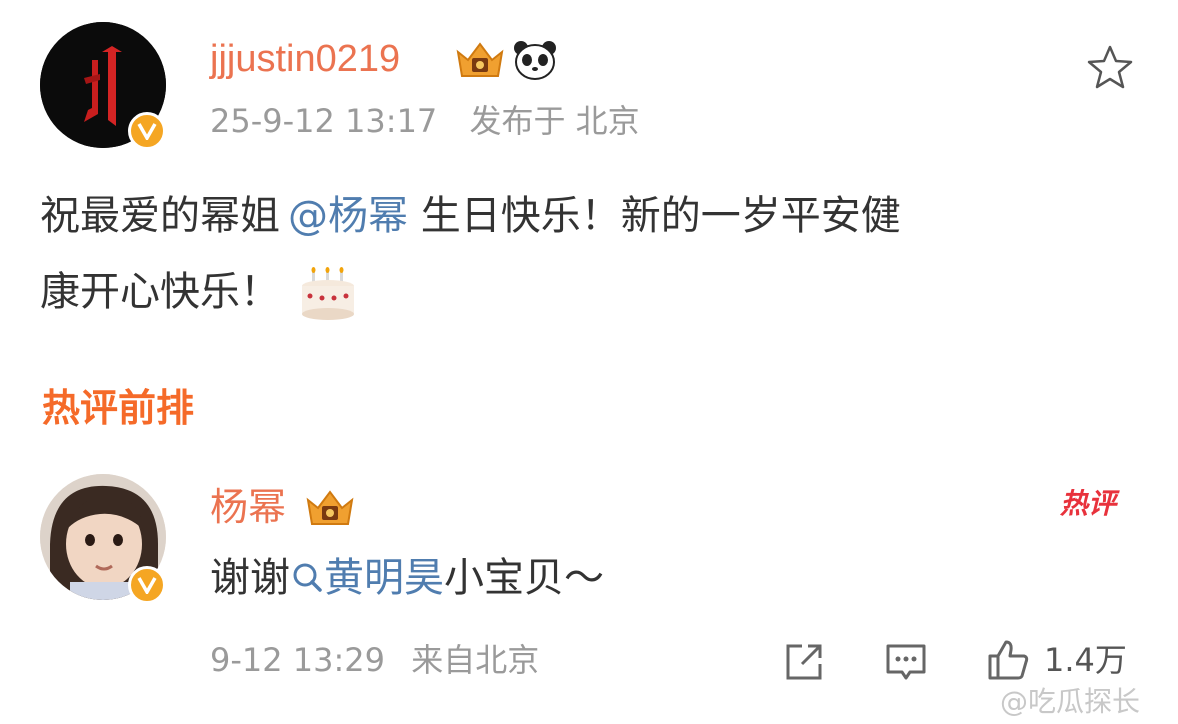  I want to click on comment-text: 谢谢 黄明昊小宝贝～, so click(407, 578).